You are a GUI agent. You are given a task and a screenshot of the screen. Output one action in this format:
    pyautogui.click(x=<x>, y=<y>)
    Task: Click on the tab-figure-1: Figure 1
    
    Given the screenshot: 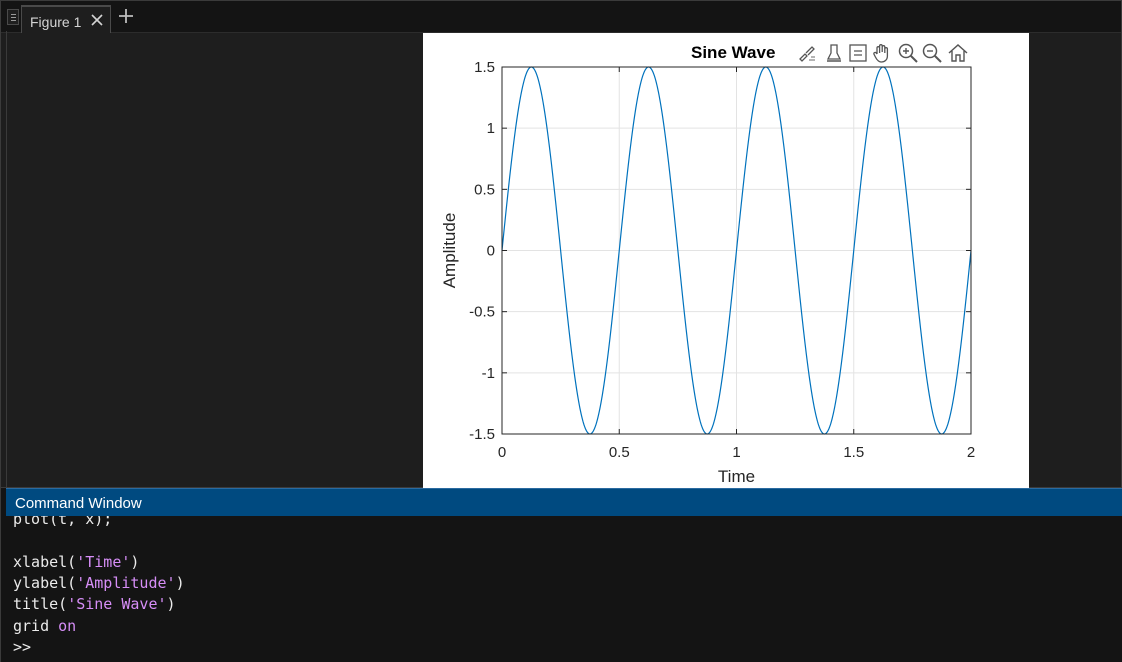 What is the action you would take?
    pyautogui.click(x=66, y=19)
    